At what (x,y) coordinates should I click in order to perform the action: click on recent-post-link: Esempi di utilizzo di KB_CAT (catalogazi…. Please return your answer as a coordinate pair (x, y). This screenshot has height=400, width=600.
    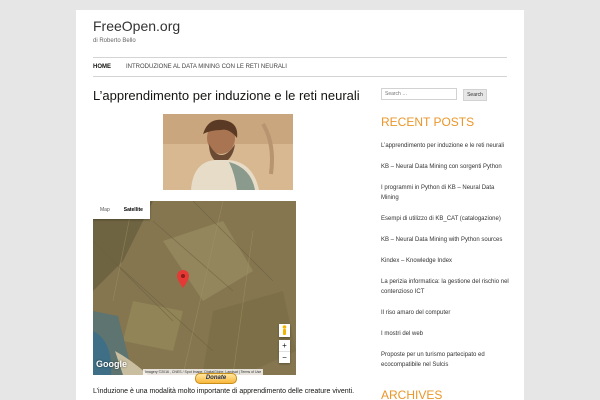
    Looking at the image, I should click on (446, 219).